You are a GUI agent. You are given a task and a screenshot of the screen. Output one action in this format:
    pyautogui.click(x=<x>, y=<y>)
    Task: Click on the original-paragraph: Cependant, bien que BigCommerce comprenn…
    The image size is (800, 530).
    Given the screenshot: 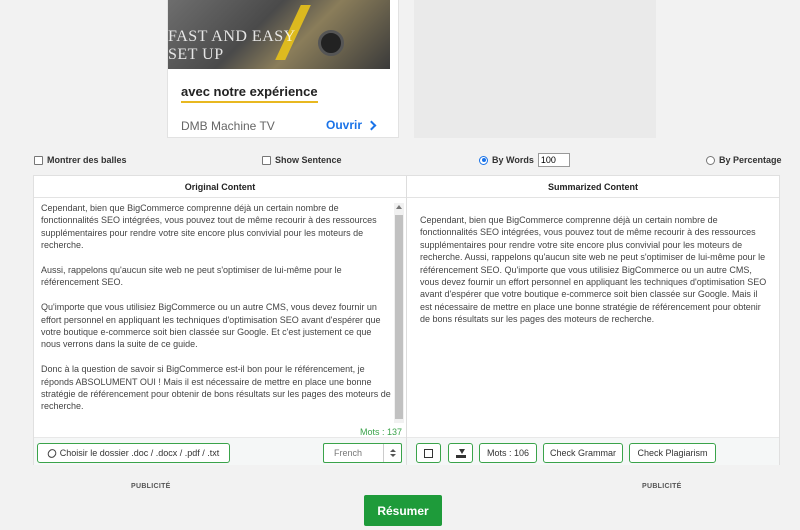 What is the action you would take?
    pyautogui.click(x=209, y=227)
    